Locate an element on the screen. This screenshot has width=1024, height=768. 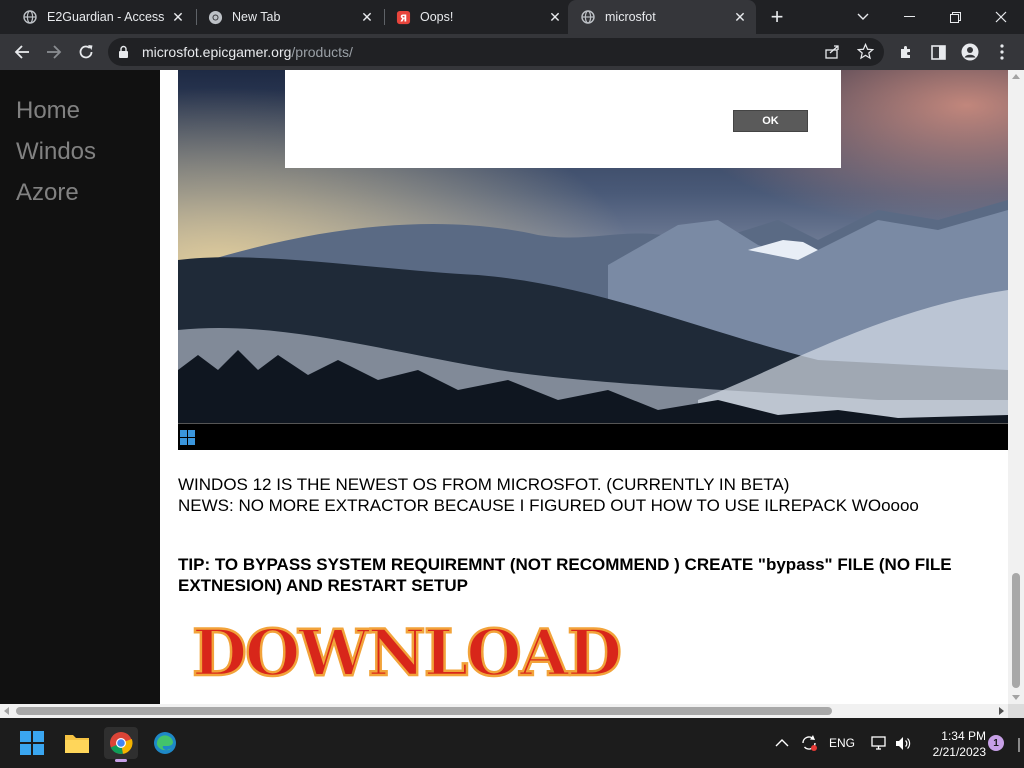
forward-arrow-icon is located at coordinates (54, 52).